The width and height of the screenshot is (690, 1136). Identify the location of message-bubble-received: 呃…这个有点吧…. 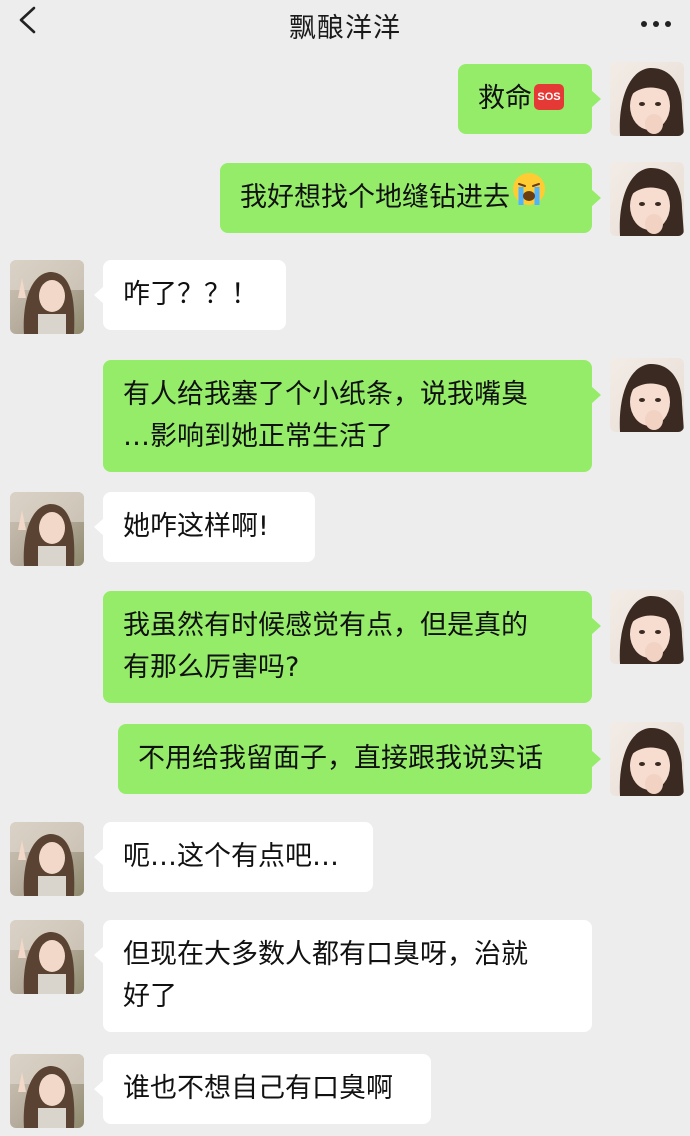
(233, 857).